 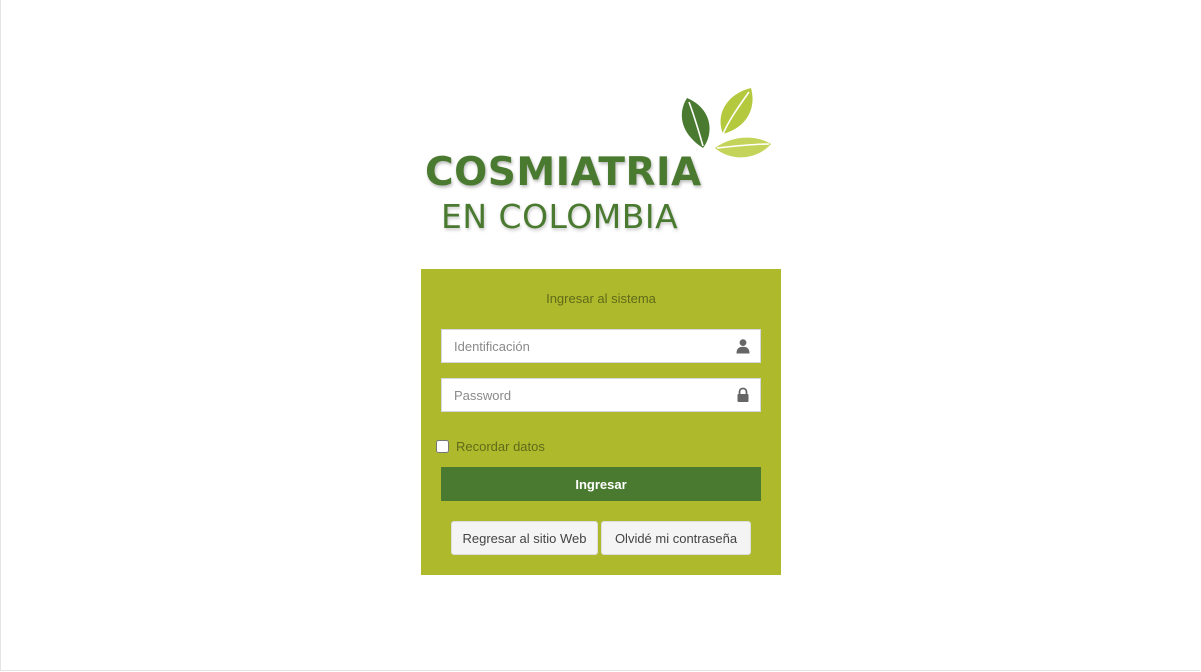 I want to click on brand-subtitle: EN COLOMBIA, so click(x=560, y=216).